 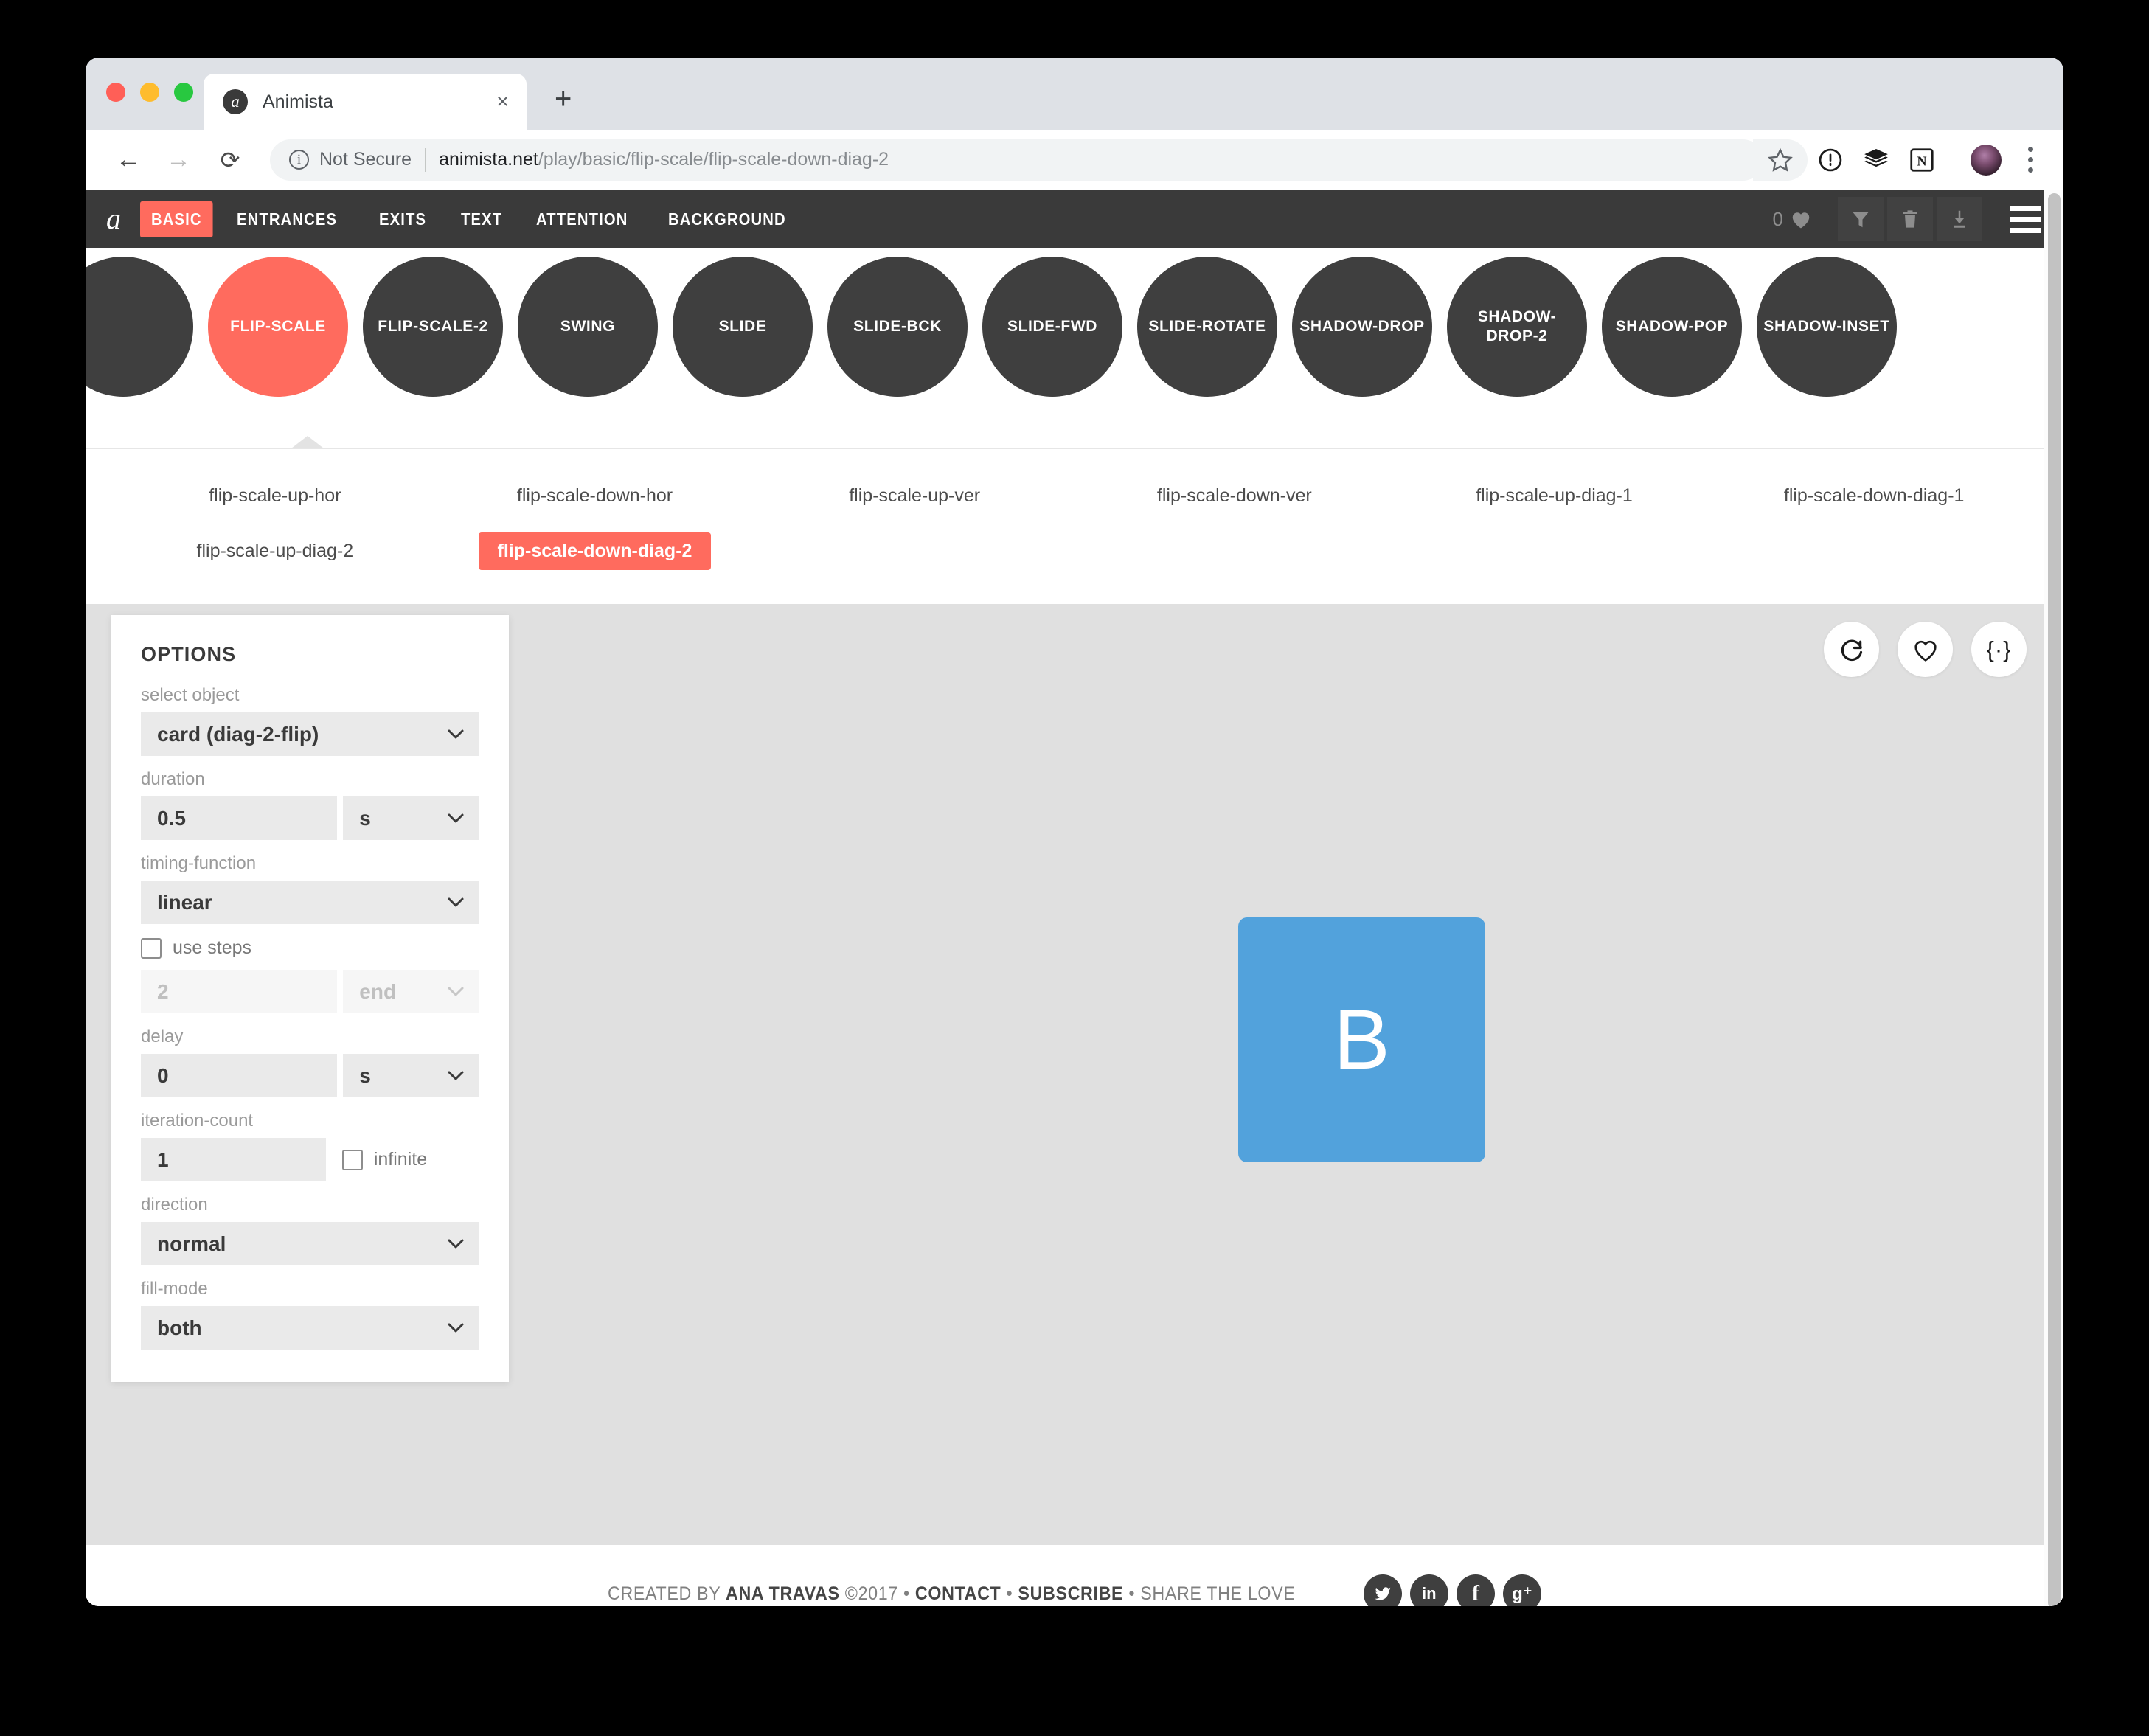 I want to click on timing-function-label: timing-function, so click(x=199, y=863).